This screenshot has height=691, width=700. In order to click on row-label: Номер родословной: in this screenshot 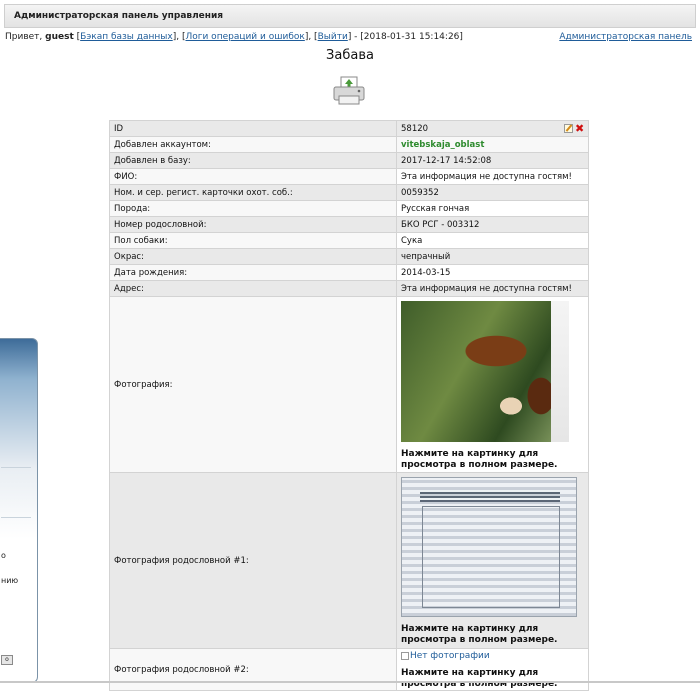, I will do `click(253, 224)`.